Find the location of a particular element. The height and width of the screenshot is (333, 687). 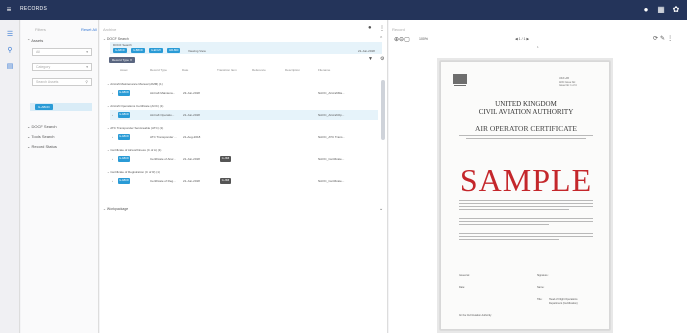

filters-title: Filters is located at coordinates (40, 29).